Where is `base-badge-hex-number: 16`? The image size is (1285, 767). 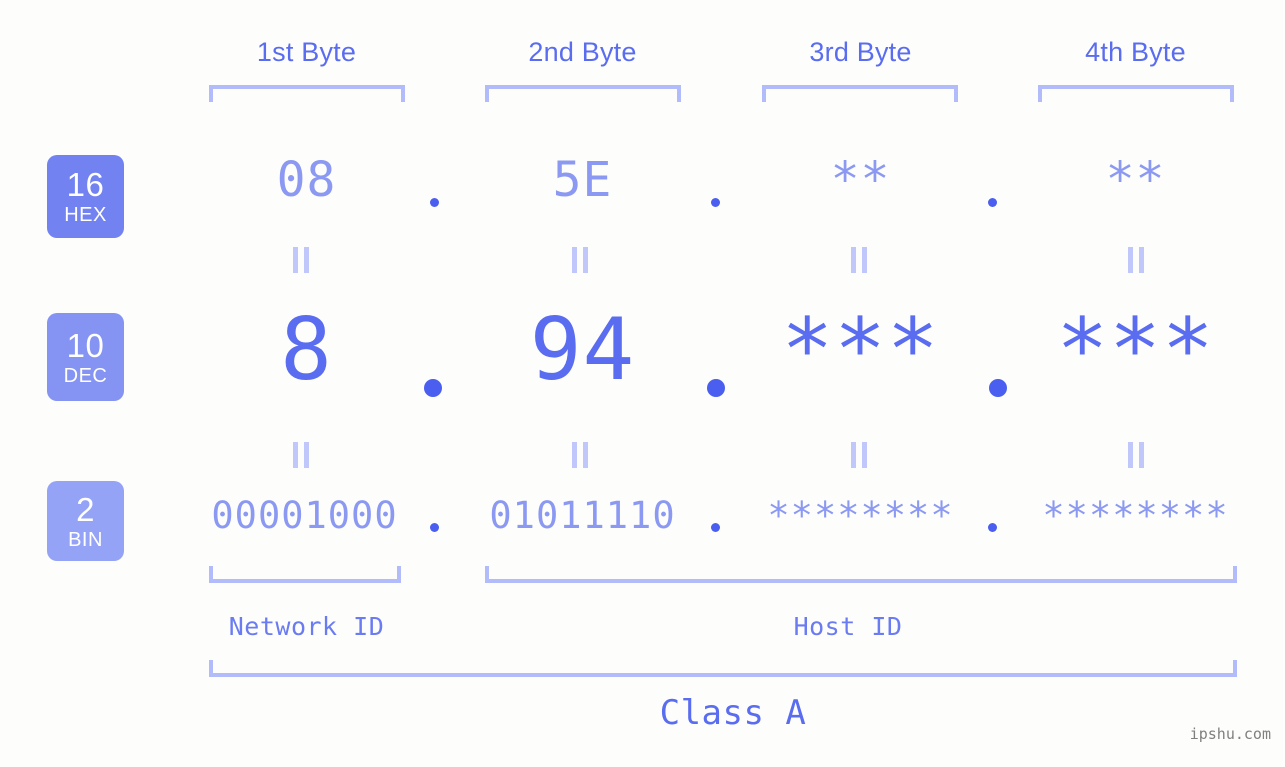
base-badge-hex-number: 16 is located at coordinates (85, 184).